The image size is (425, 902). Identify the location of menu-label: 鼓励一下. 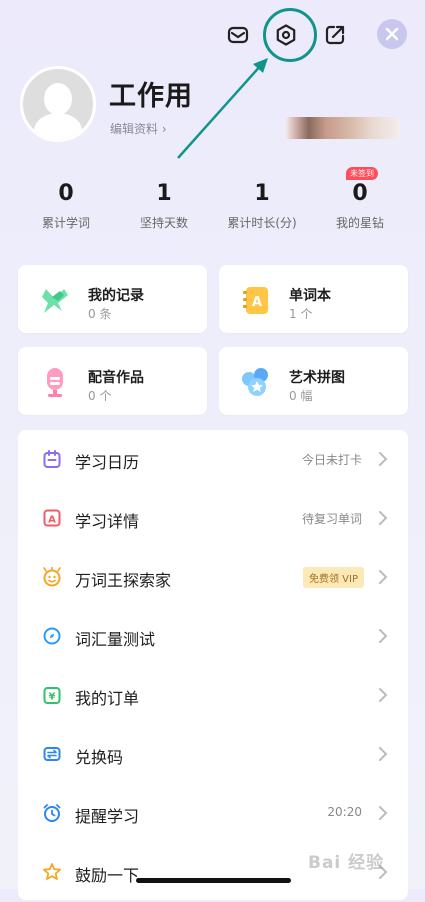
(107, 875).